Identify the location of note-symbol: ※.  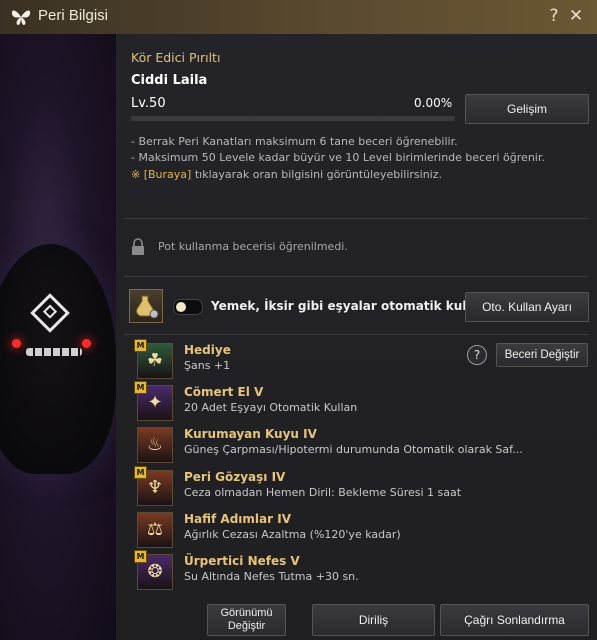
(136, 174).